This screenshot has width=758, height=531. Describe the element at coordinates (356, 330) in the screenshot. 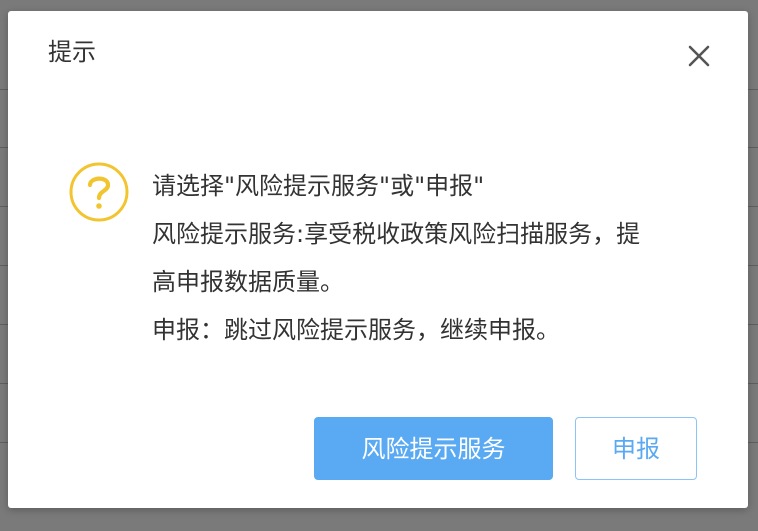

I see `message-line-declare: 申报：跳过风险提示服务，继续申报。` at that location.